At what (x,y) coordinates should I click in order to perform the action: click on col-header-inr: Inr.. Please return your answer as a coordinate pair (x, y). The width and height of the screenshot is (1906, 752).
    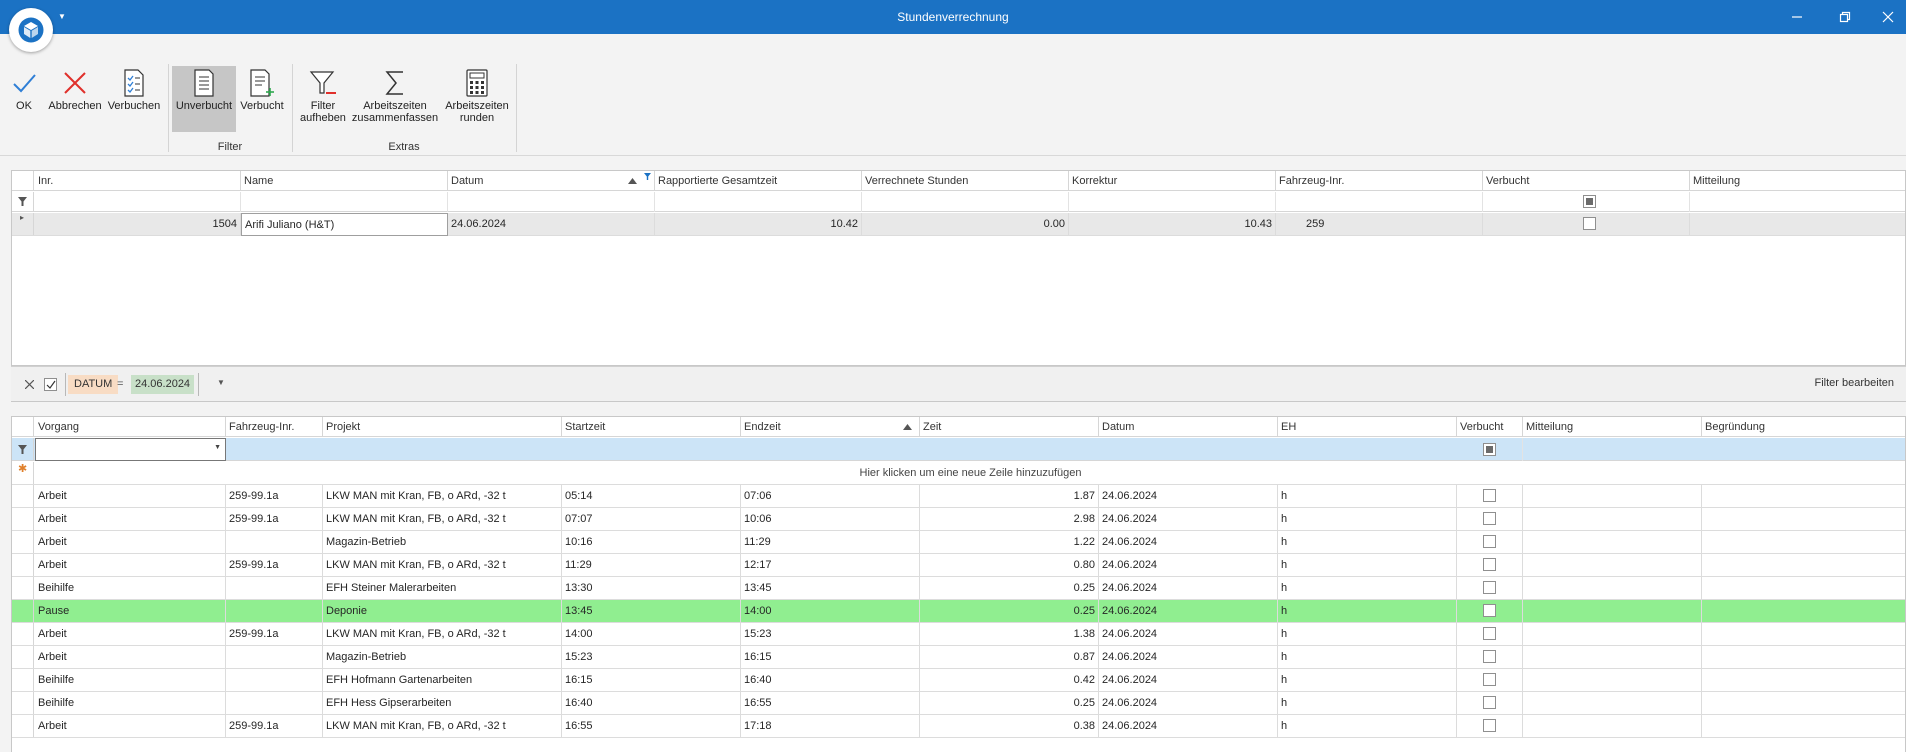
    Looking at the image, I should click on (138, 181).